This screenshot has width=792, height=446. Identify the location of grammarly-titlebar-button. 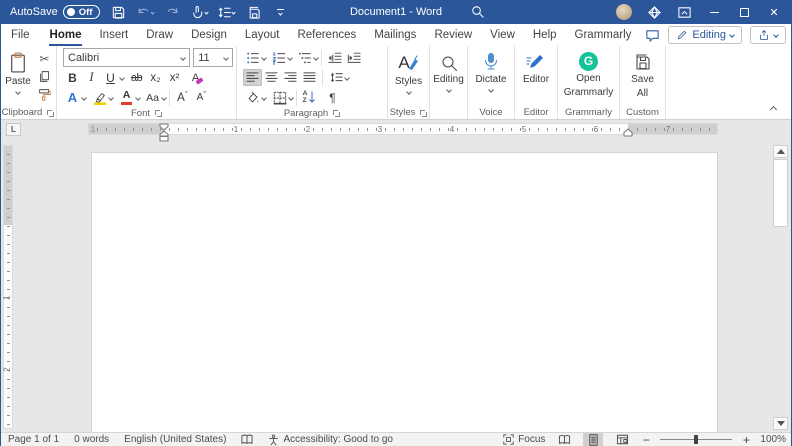
(654, 12).